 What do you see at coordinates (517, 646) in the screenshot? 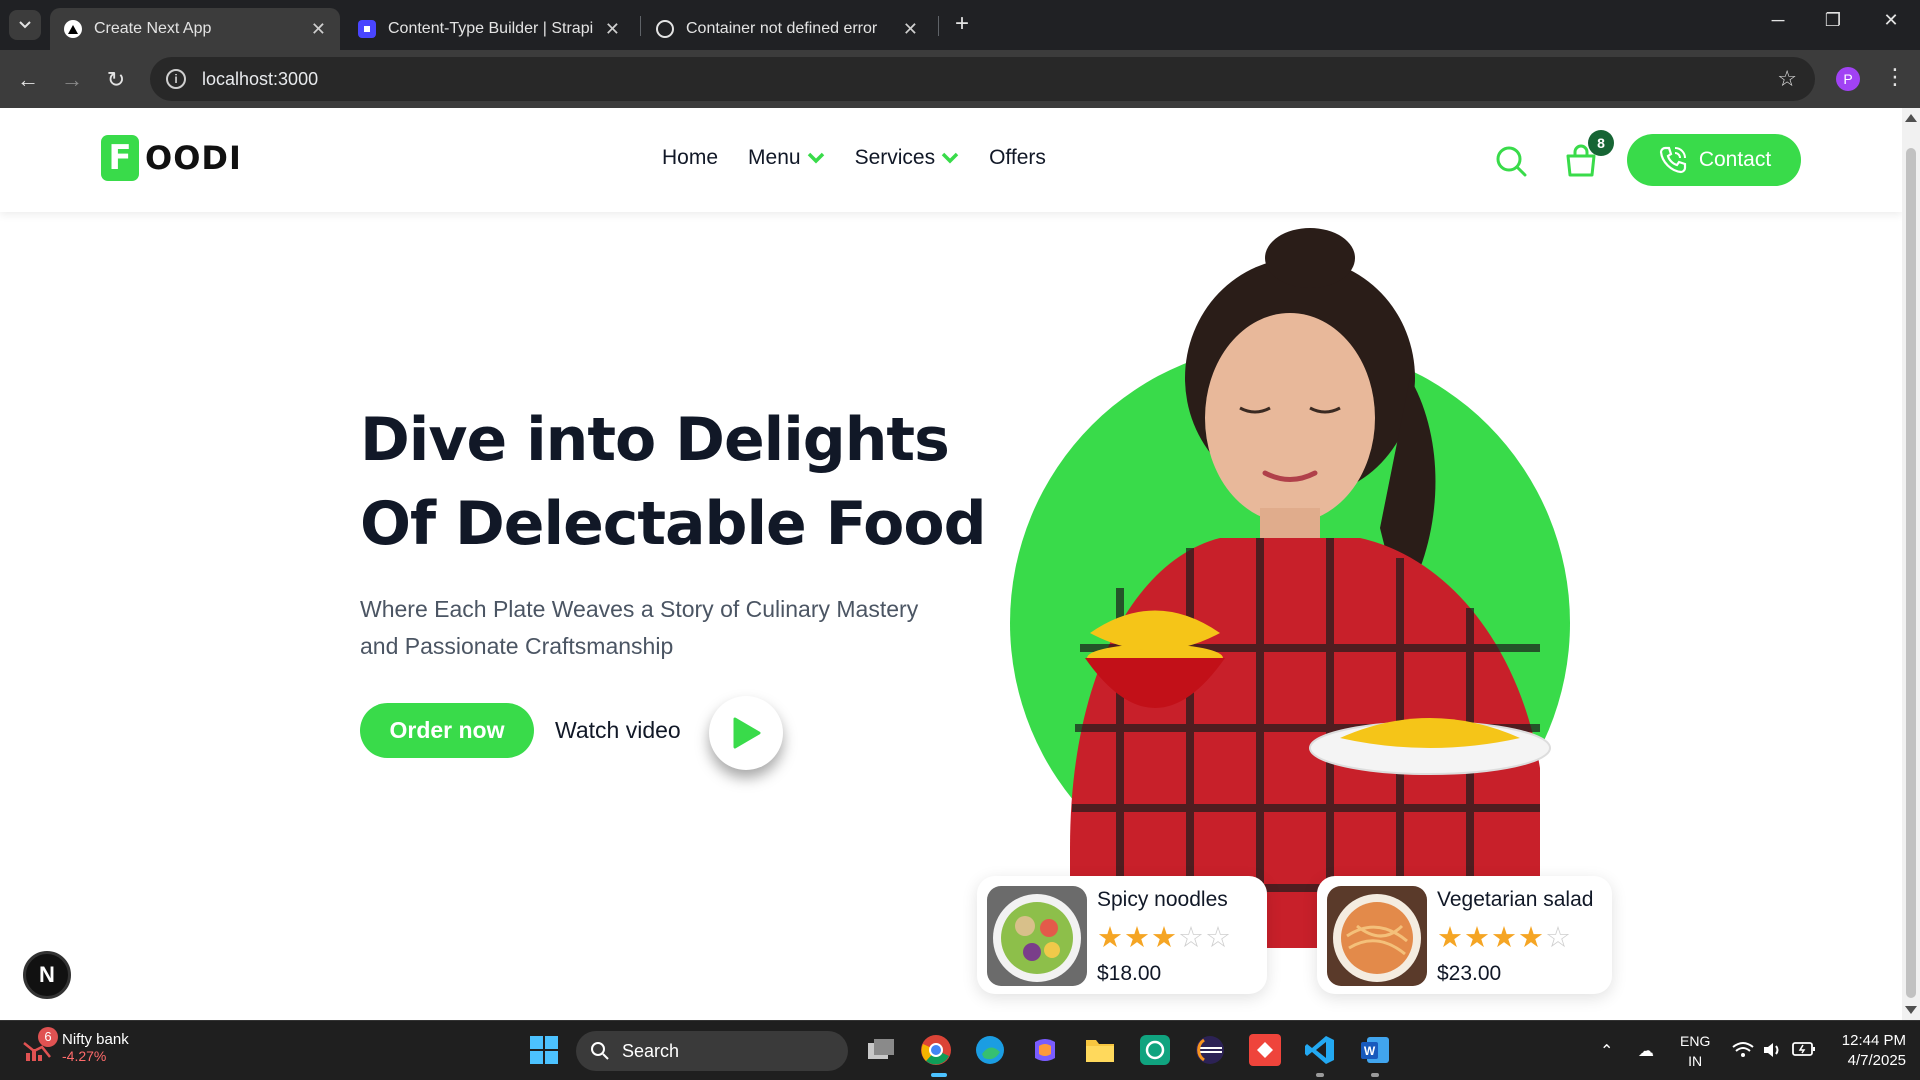
I see `hero-subtitle-line: and Passionate Craftsmanship` at bounding box center [517, 646].